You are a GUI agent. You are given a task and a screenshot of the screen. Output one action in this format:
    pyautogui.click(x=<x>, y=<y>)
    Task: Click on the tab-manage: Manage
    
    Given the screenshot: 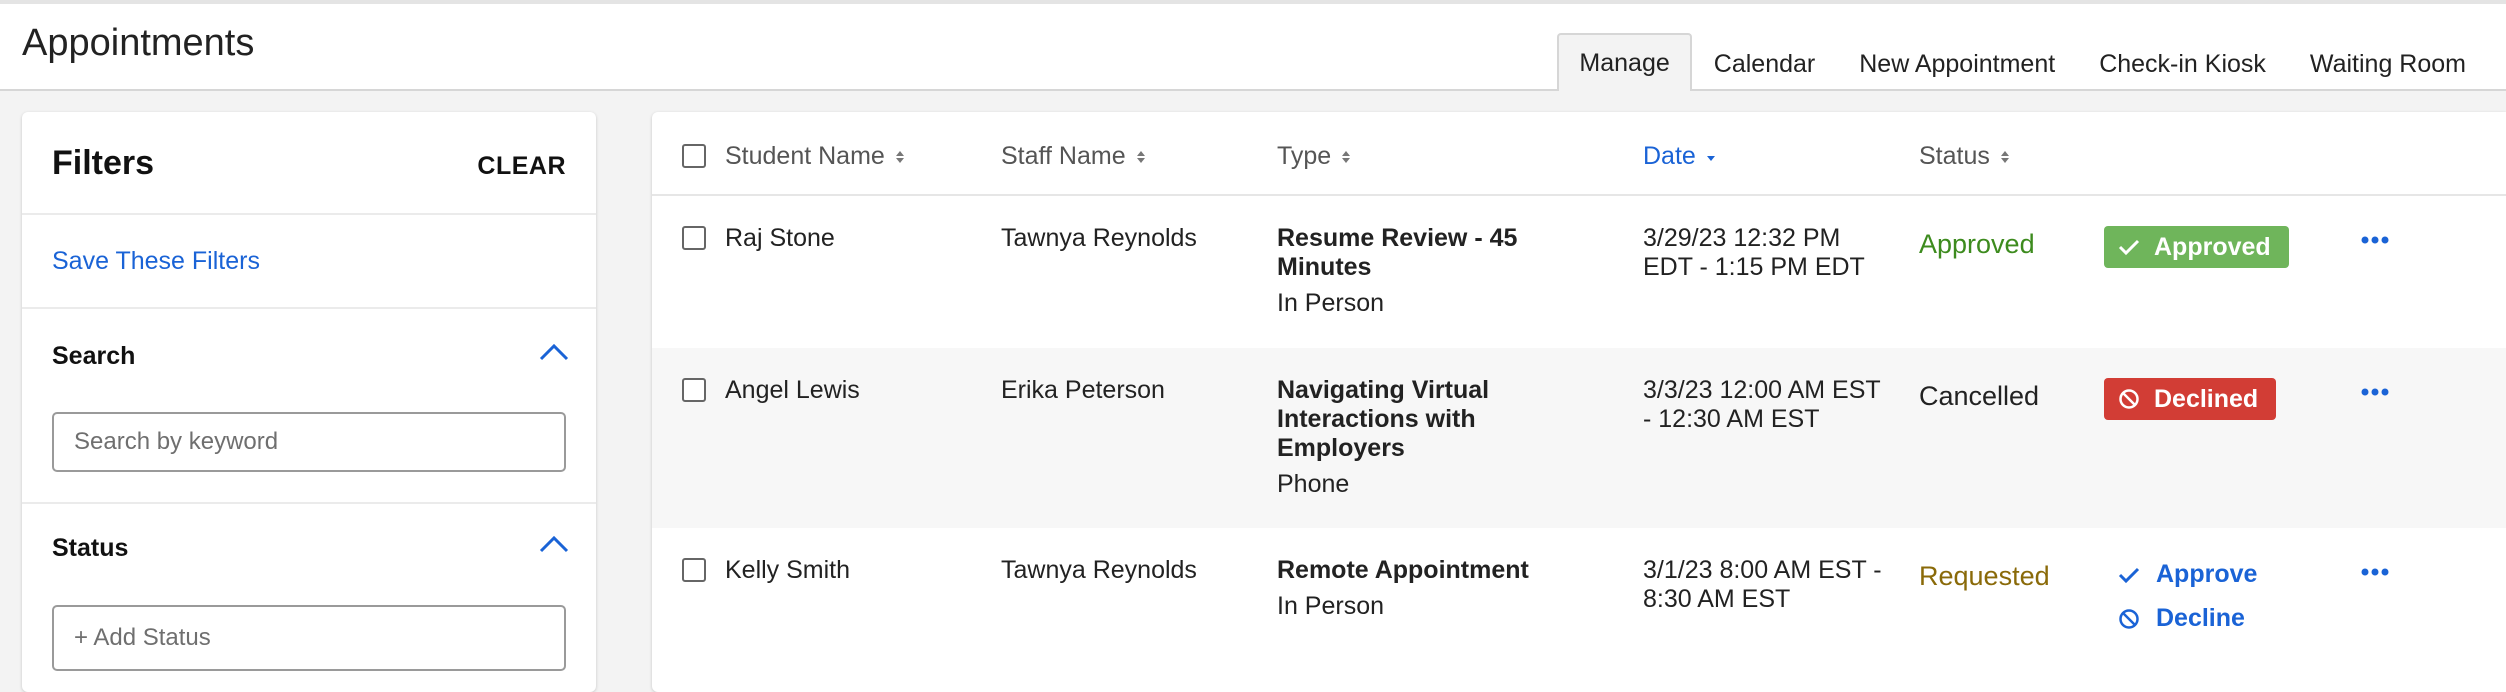 What is the action you would take?
    pyautogui.click(x=1624, y=62)
    